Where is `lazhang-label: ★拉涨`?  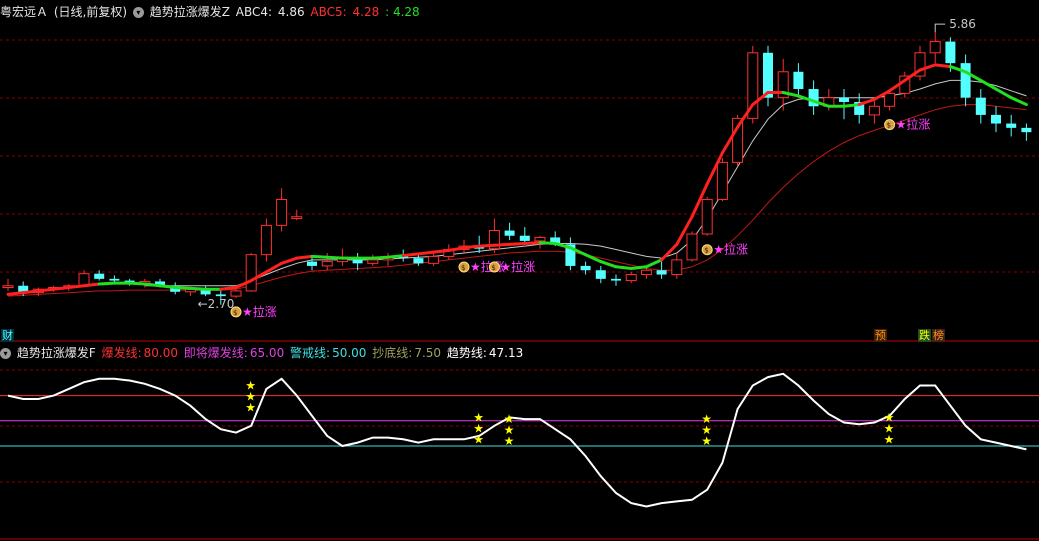
lazhang-label: ★拉涨 is located at coordinates (517, 266).